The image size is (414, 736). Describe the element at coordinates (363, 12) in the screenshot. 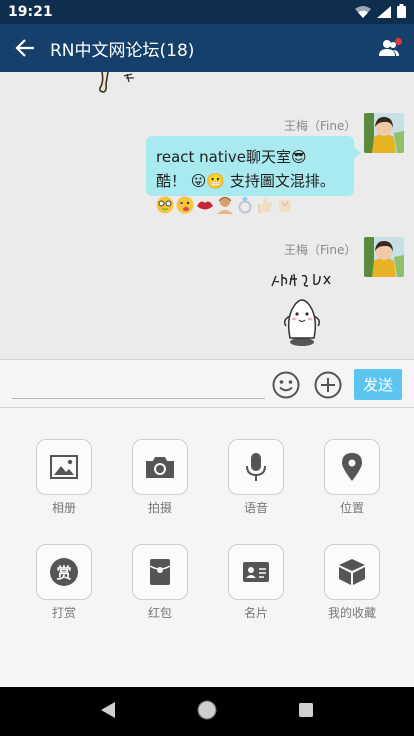

I see `wifi-icon` at that location.